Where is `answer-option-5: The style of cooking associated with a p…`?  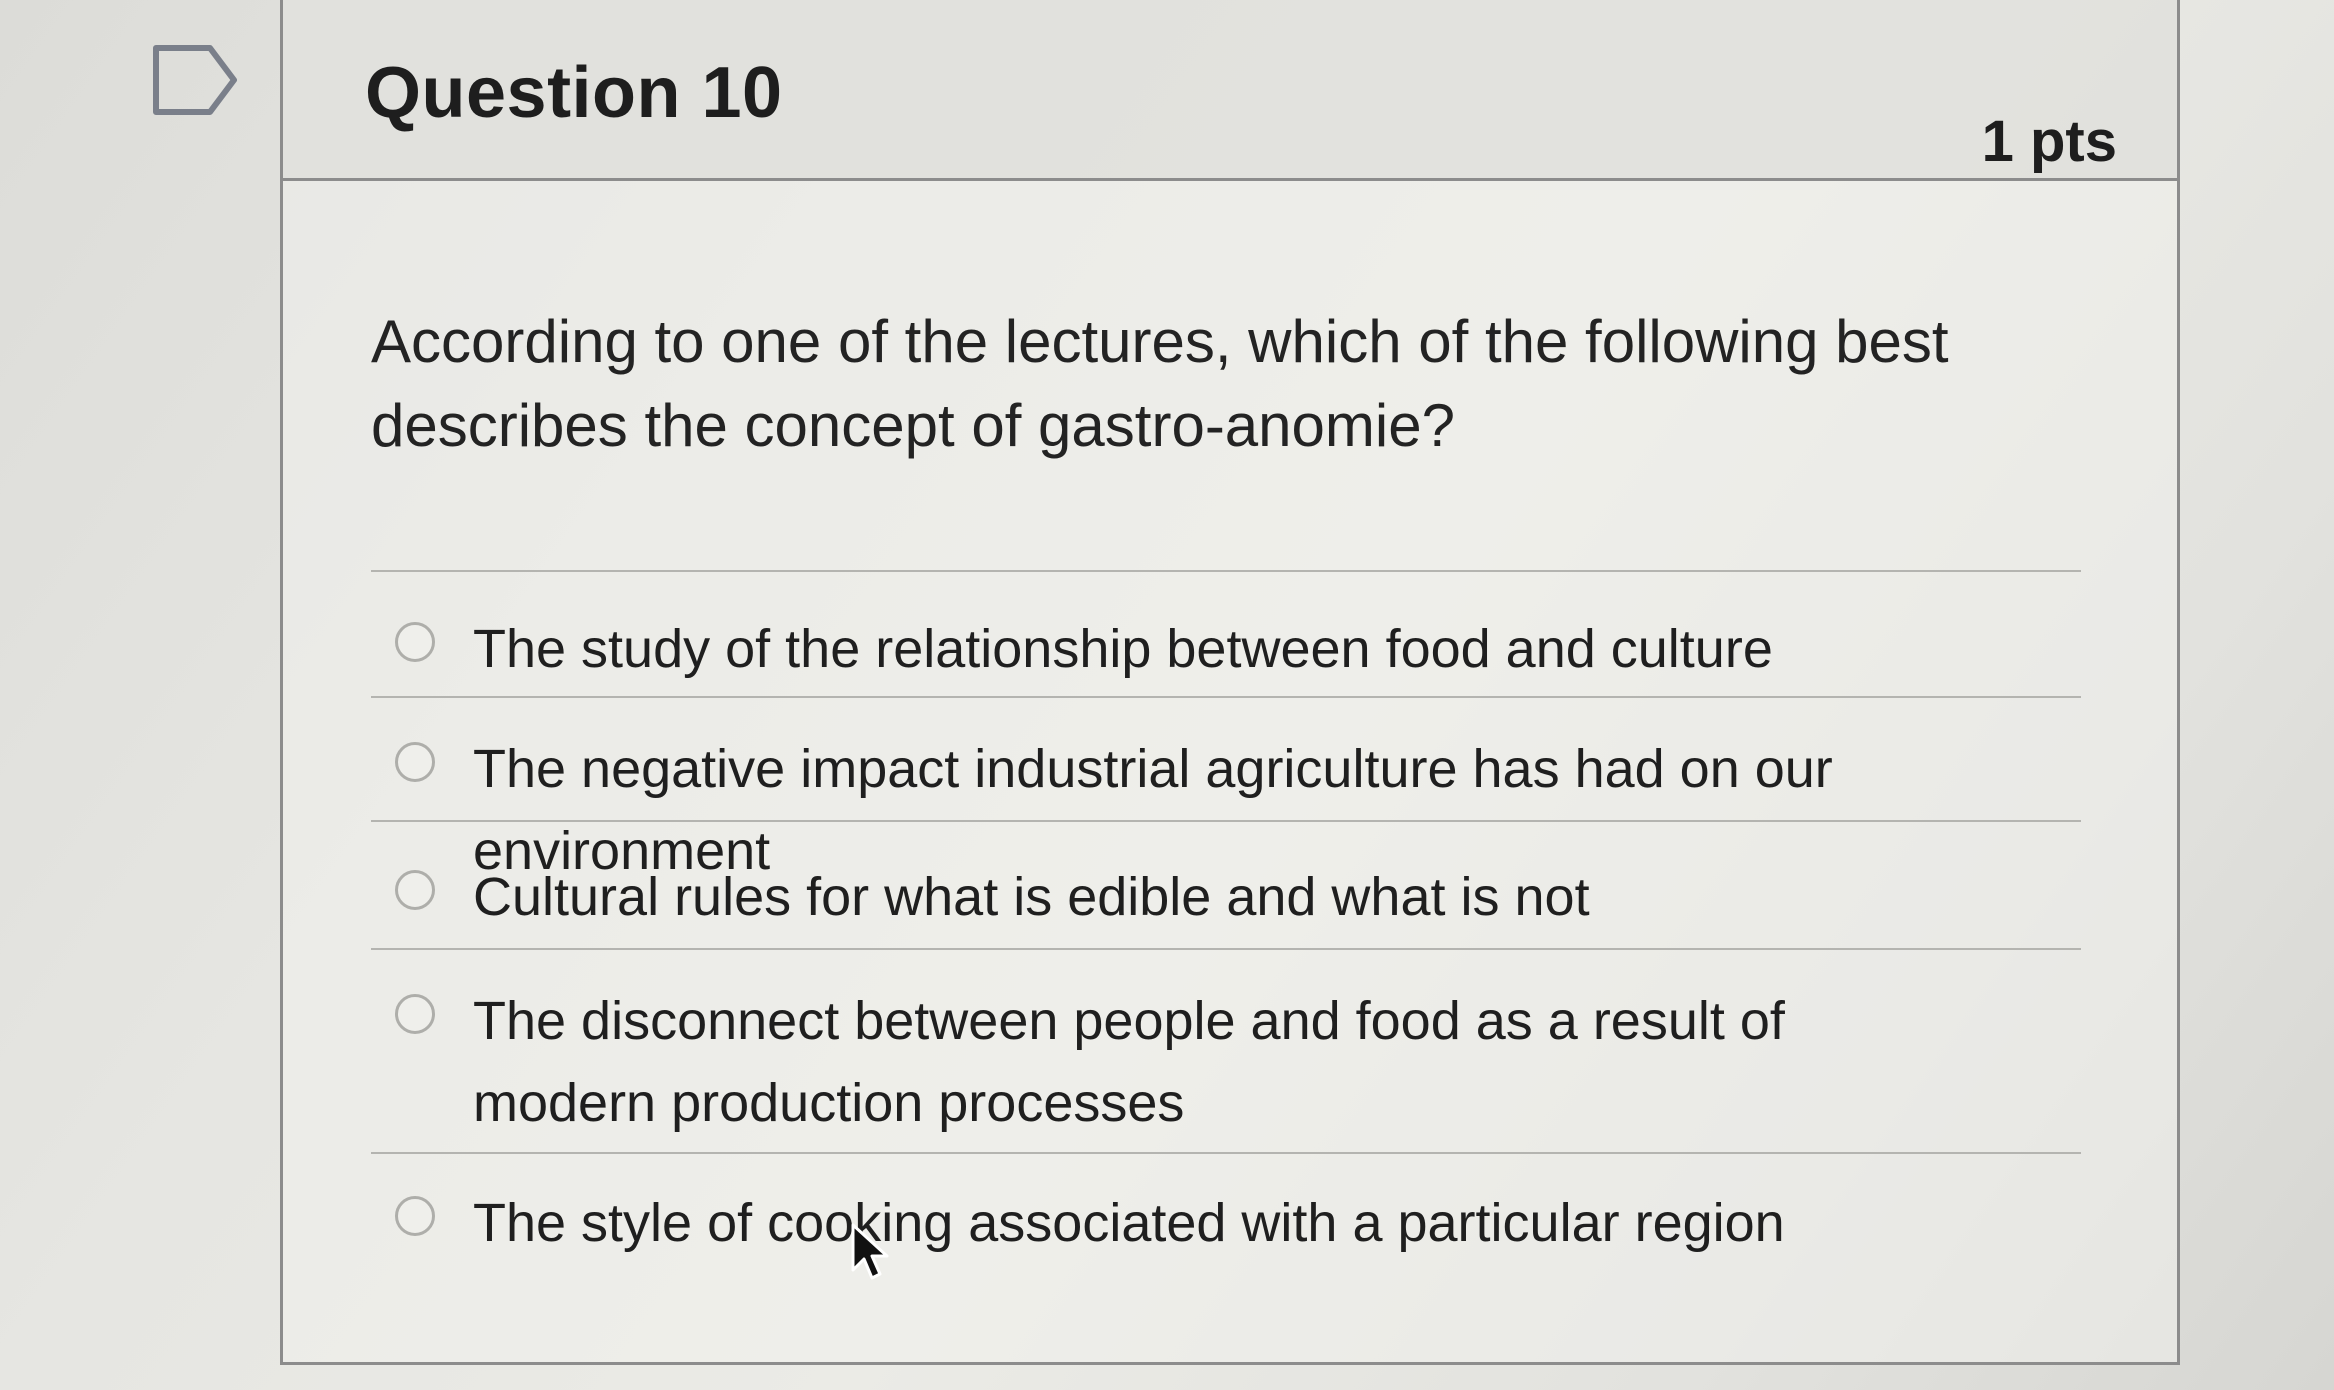 answer-option-5: The style of cooking associated with a p… is located at coordinates (1215, 1223).